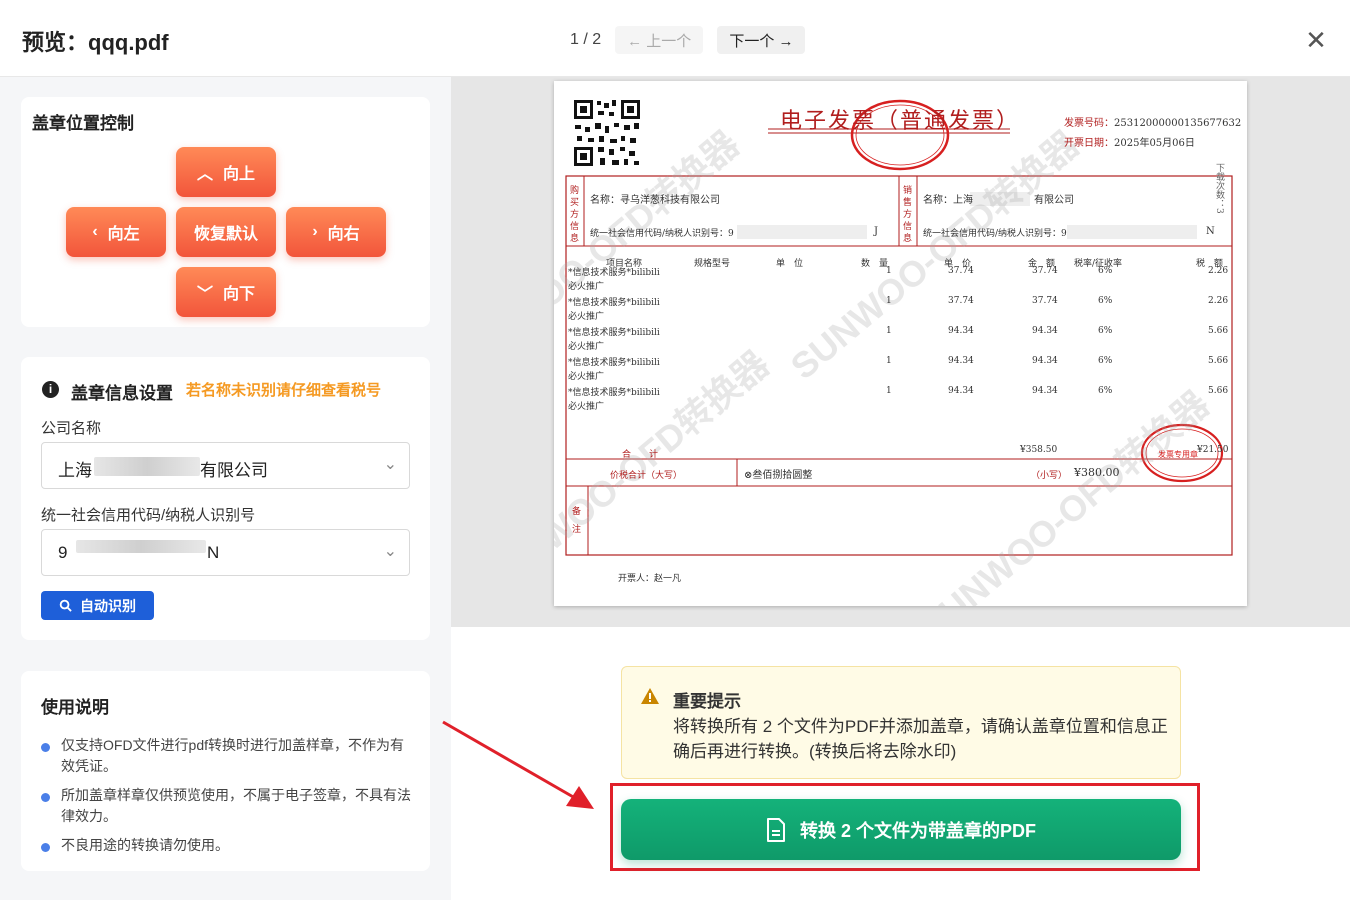 The width and height of the screenshot is (1350, 900). Describe the element at coordinates (1218, 301) in the screenshot. I see `item-tax: 2.26` at that location.